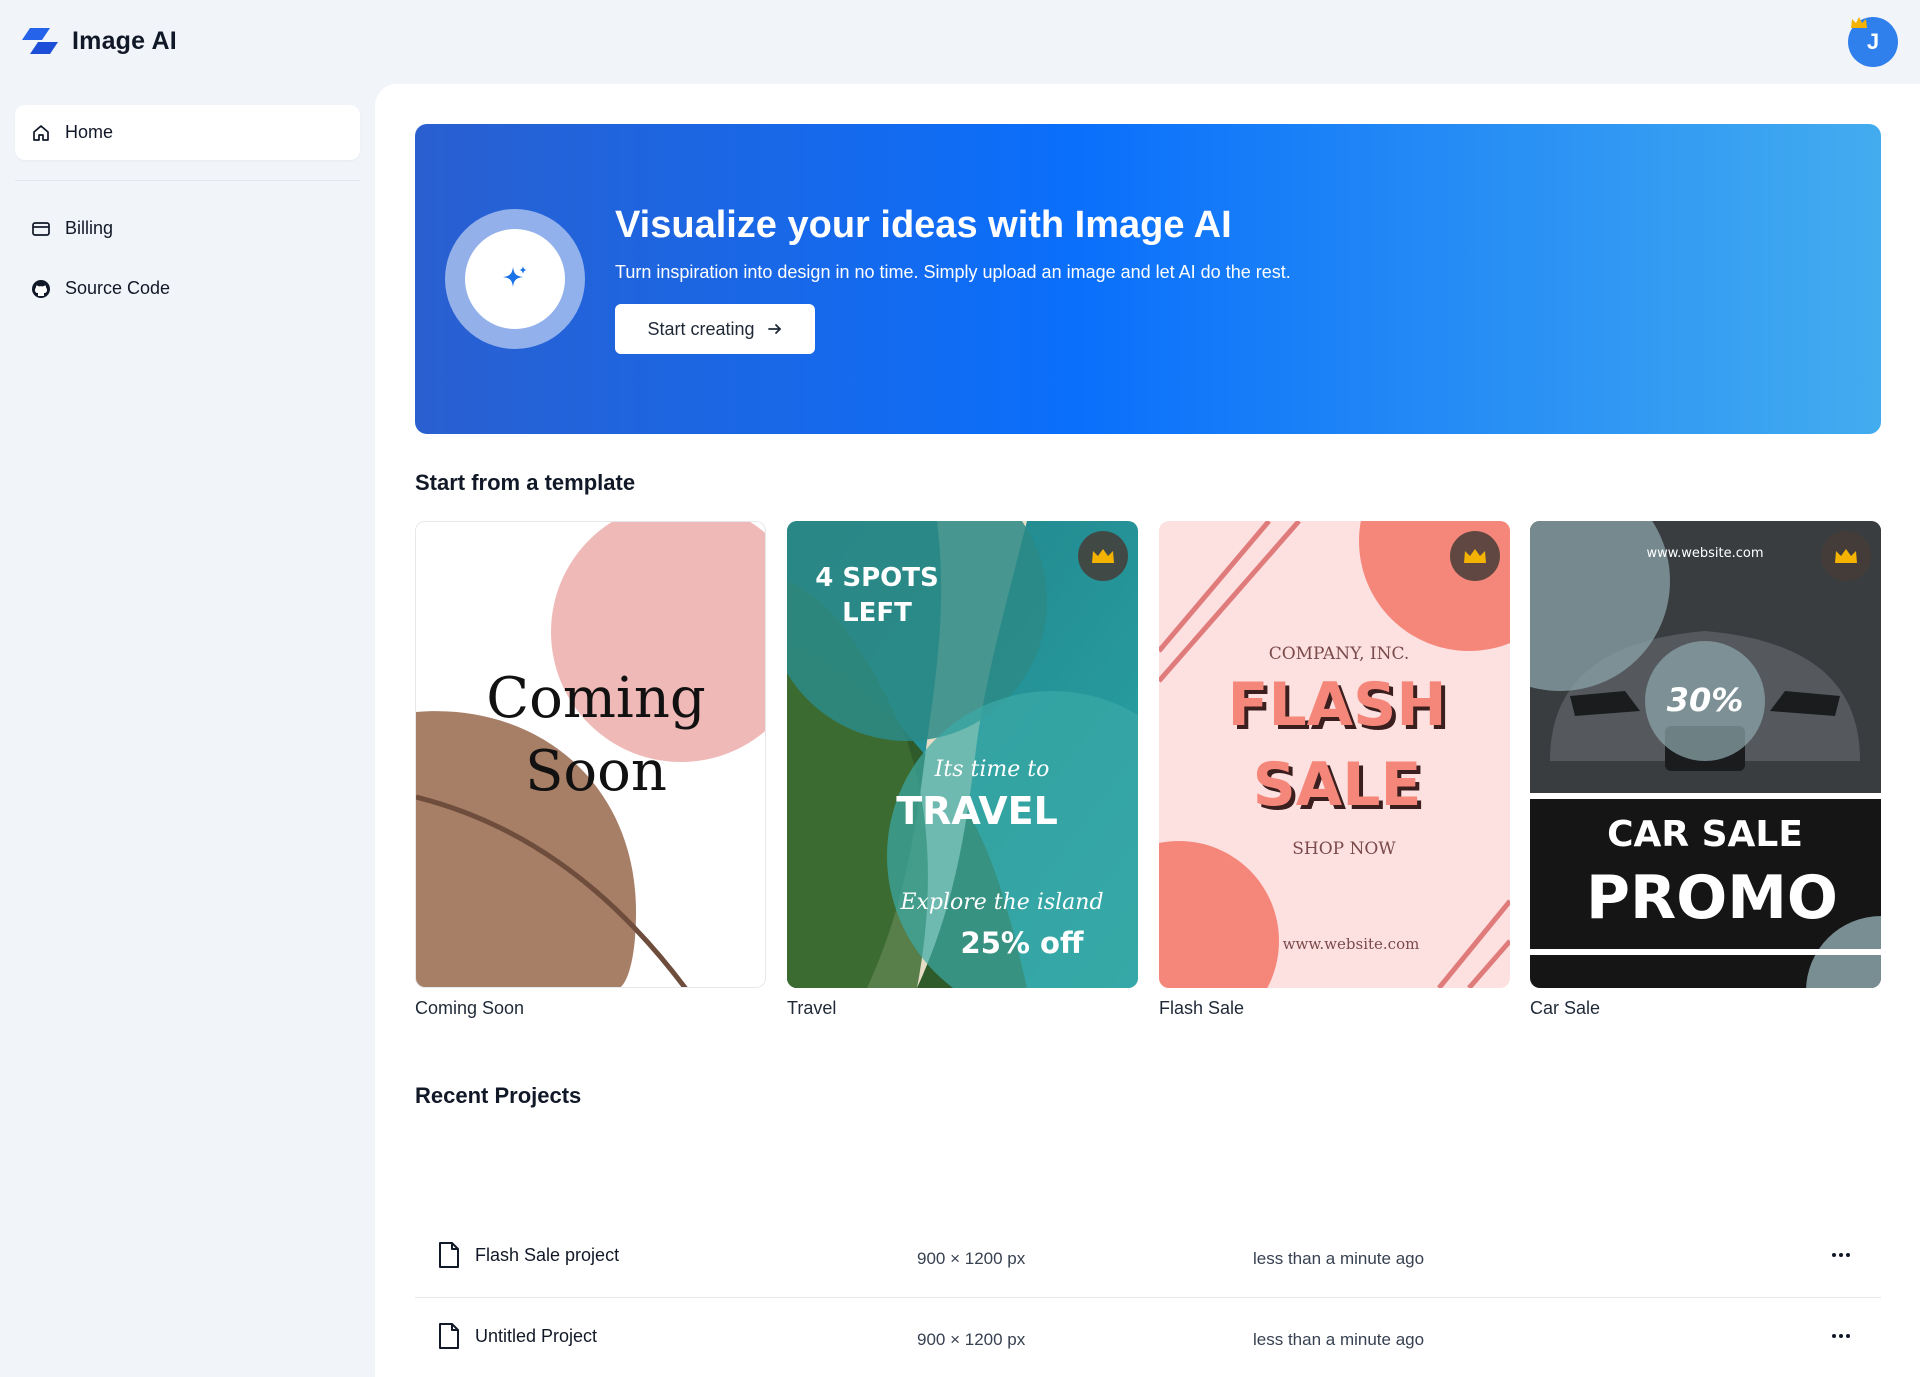 Image resolution: width=1920 pixels, height=1377 pixels. I want to click on start-creating-button: Start creating, so click(715, 329).